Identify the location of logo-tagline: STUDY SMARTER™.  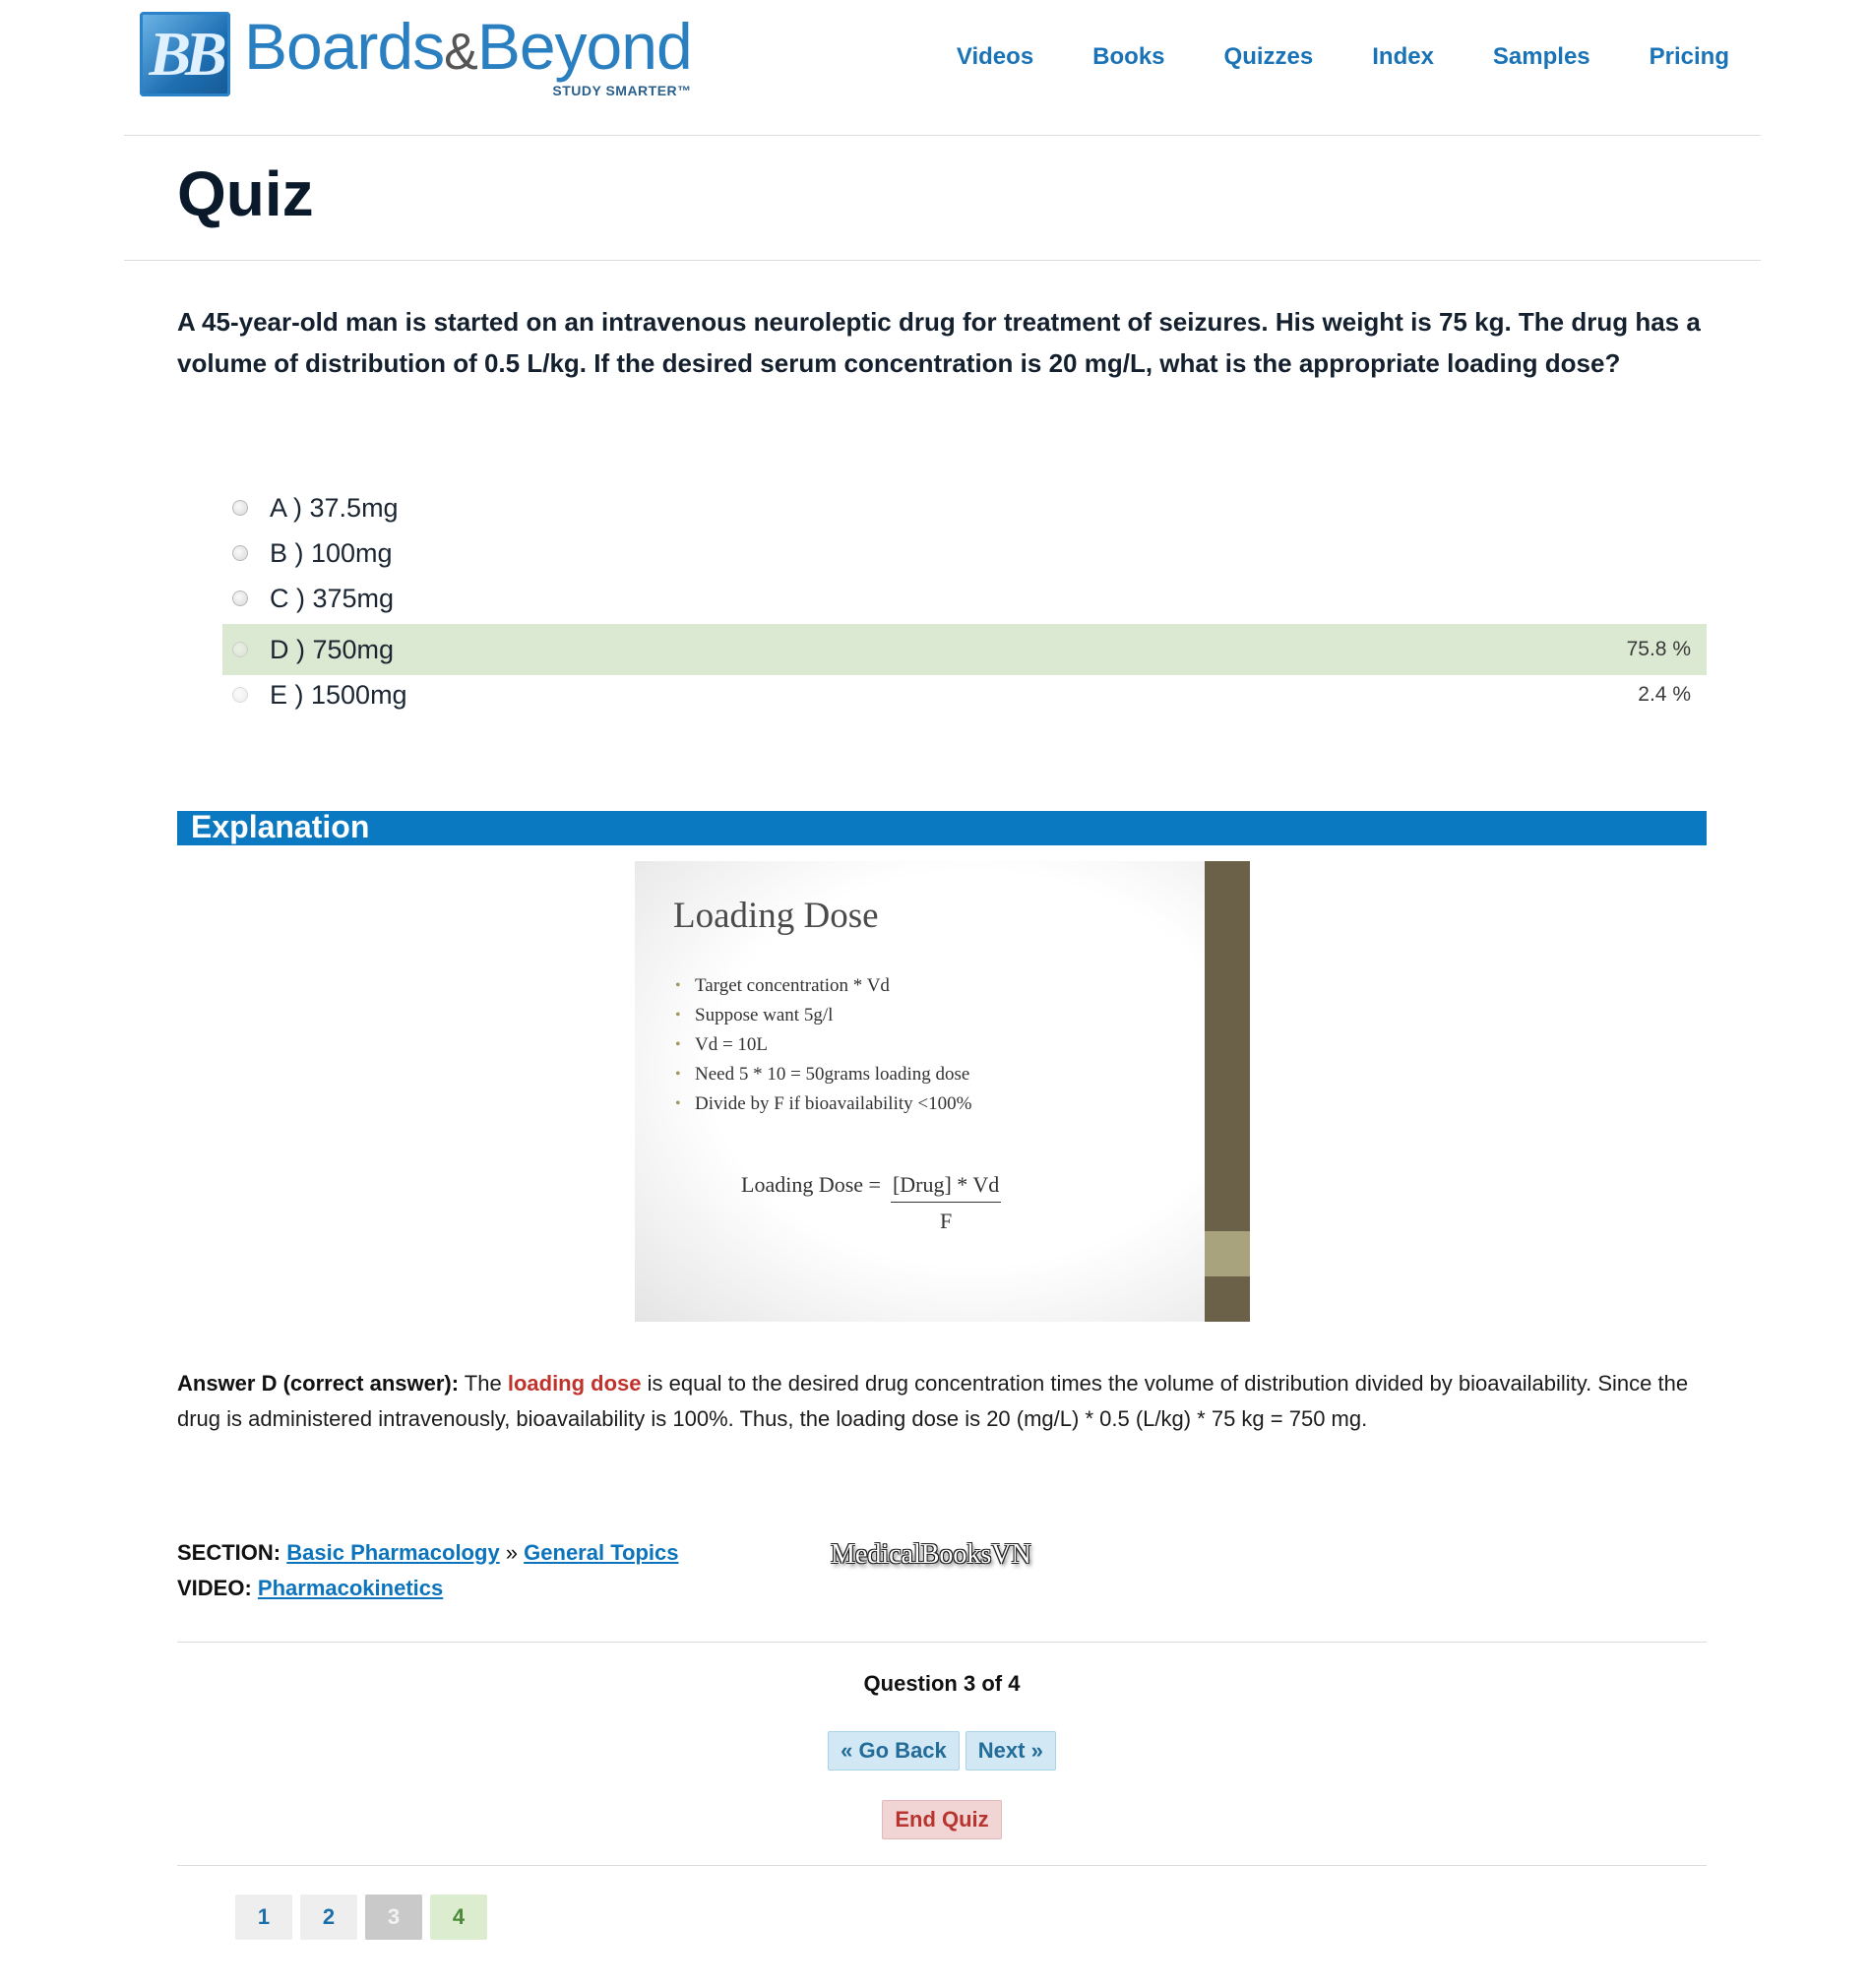
(622, 90).